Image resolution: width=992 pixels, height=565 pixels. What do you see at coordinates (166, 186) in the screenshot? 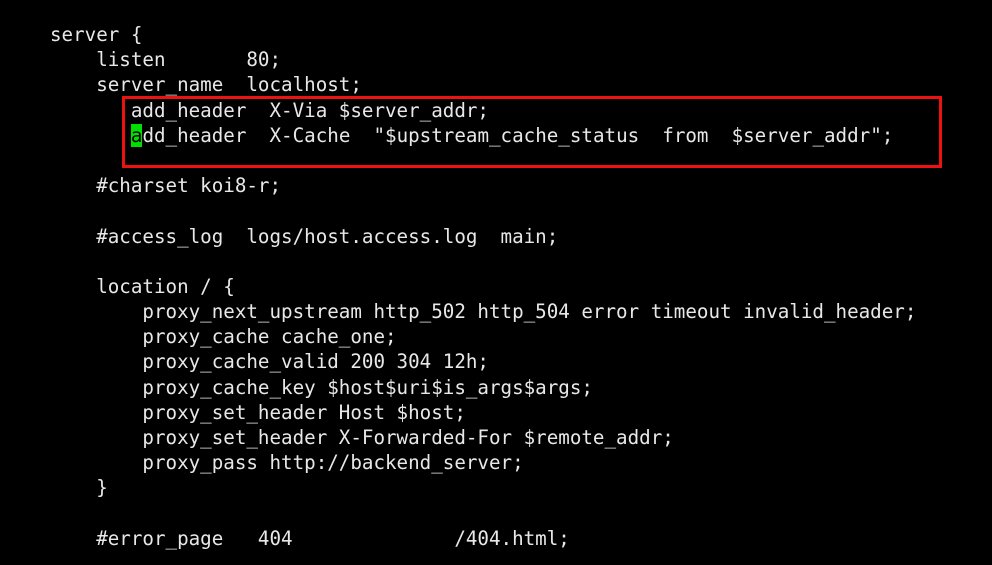
I see `code-line: #charset koi8-r;` at bounding box center [166, 186].